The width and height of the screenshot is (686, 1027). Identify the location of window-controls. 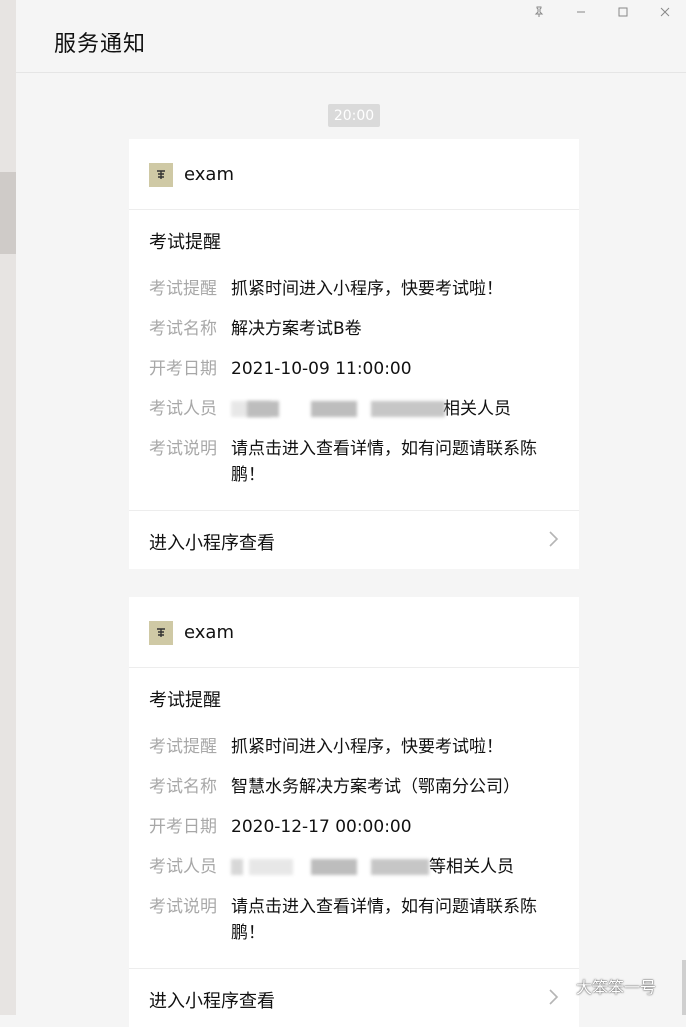
(602, 12).